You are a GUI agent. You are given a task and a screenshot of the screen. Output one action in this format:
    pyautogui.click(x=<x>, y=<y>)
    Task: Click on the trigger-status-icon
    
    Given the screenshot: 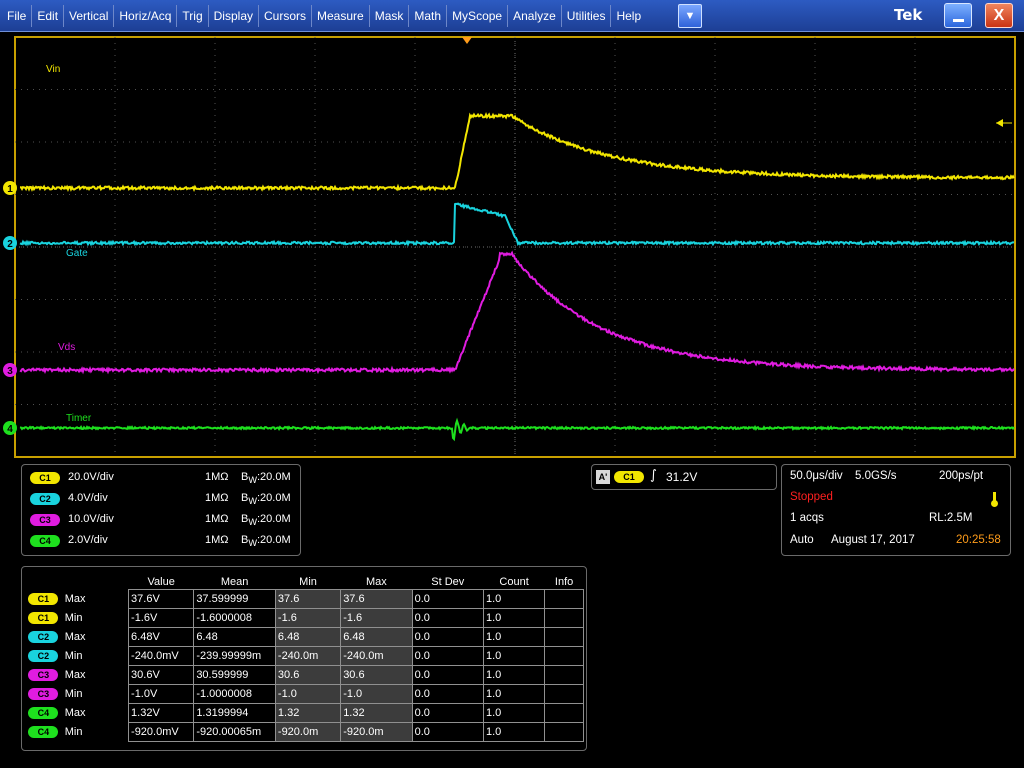 What is the action you would take?
    pyautogui.click(x=994, y=500)
    